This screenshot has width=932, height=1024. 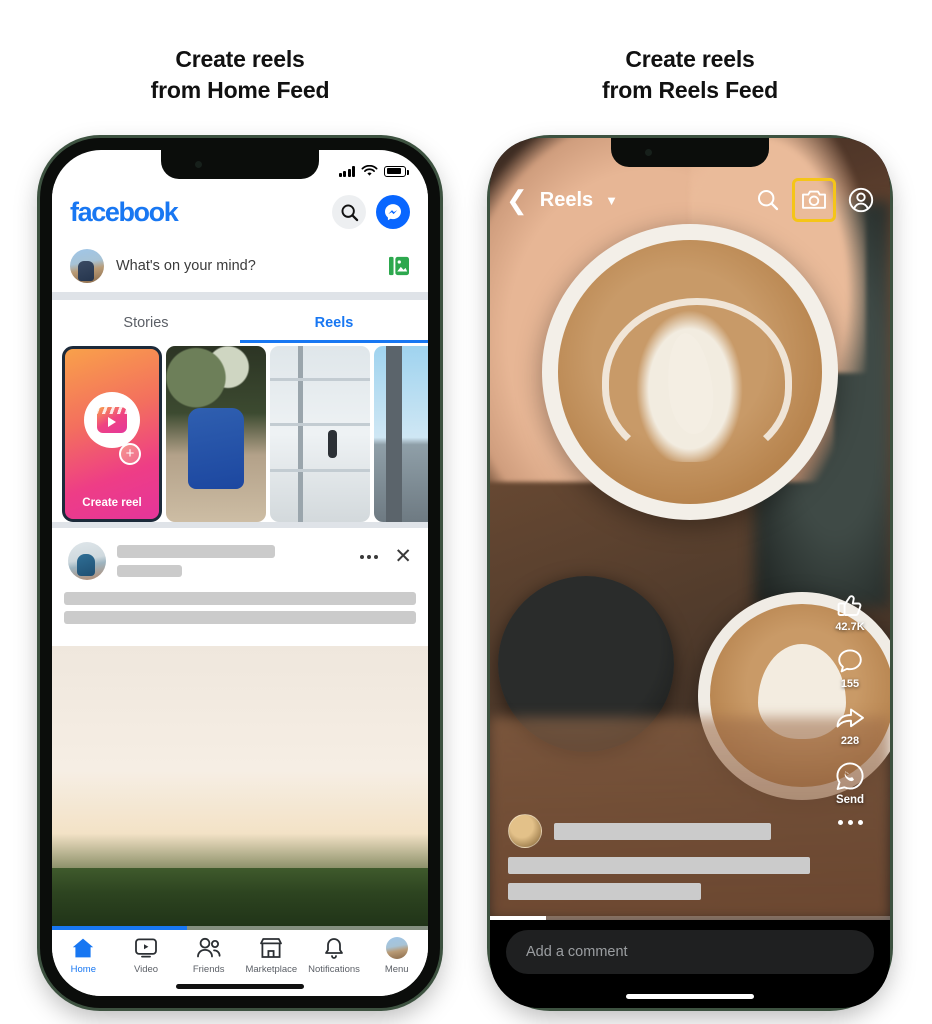 I want to click on camera-button-highlighted, so click(x=814, y=200).